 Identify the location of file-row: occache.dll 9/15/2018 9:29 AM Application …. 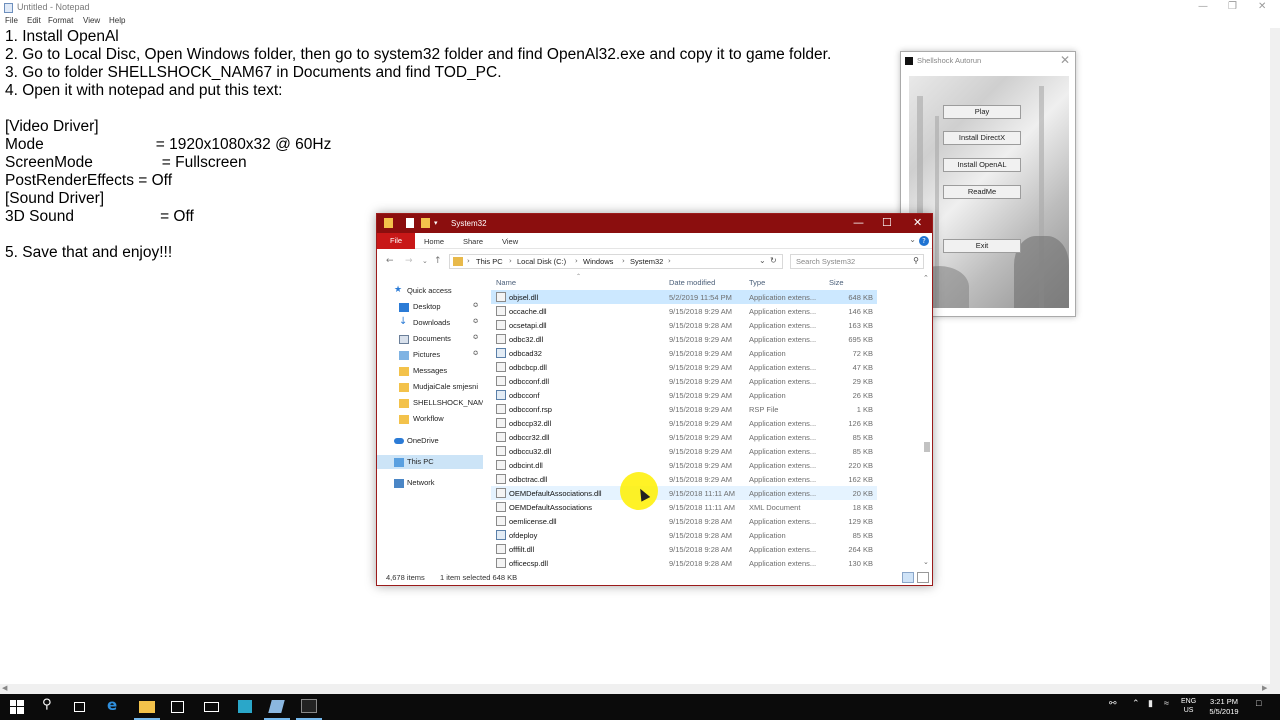
(684, 311).